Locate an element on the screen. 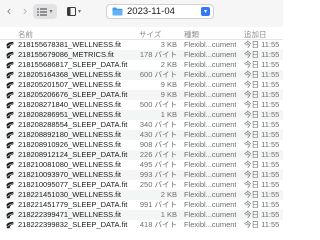 The image size is (320, 240). file-size: 600 バイト is located at coordinates (158, 74).